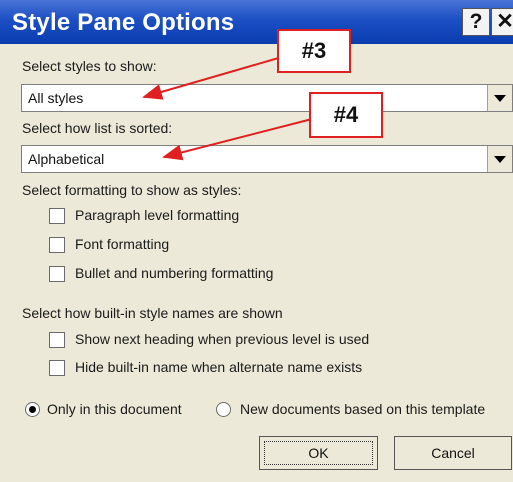 The height and width of the screenshot is (482, 513). I want to click on annotation-label-3: #3, so click(314, 51).